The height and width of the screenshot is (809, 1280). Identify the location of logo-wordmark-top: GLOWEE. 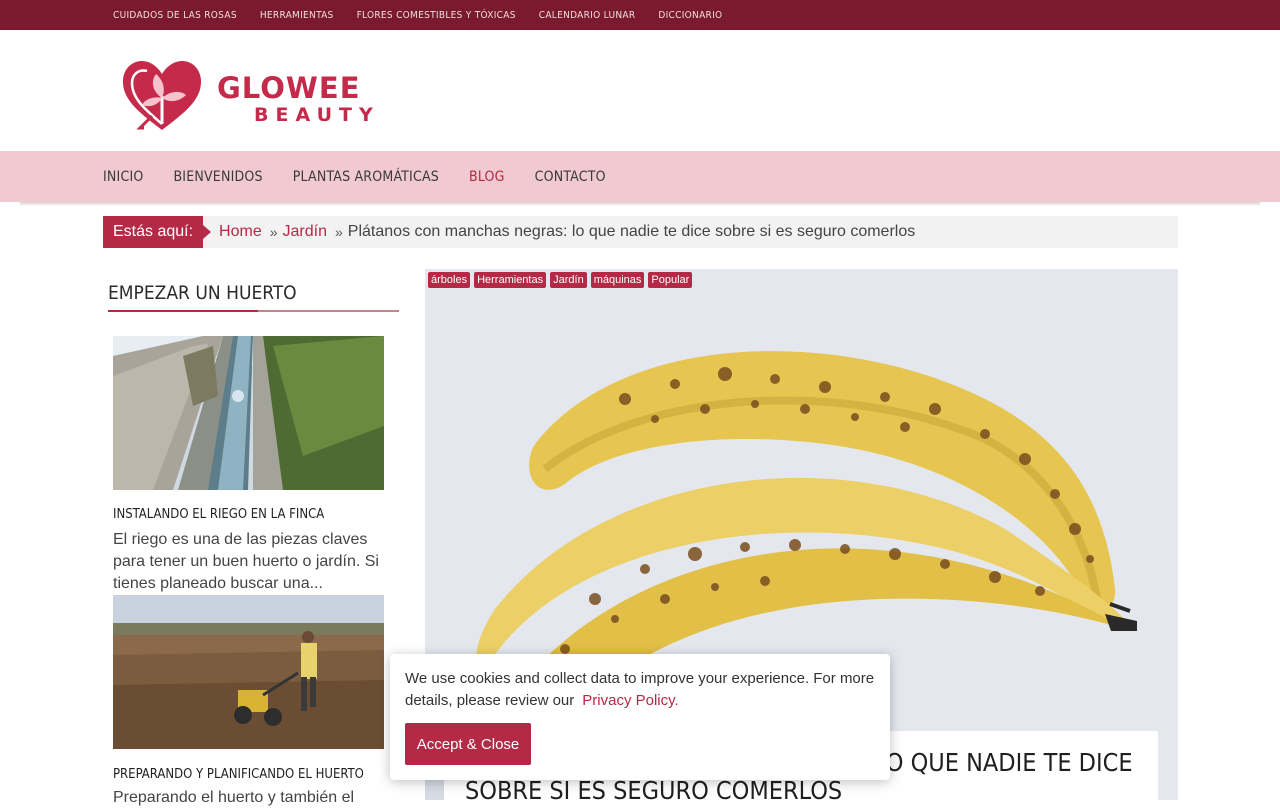
(289, 88).